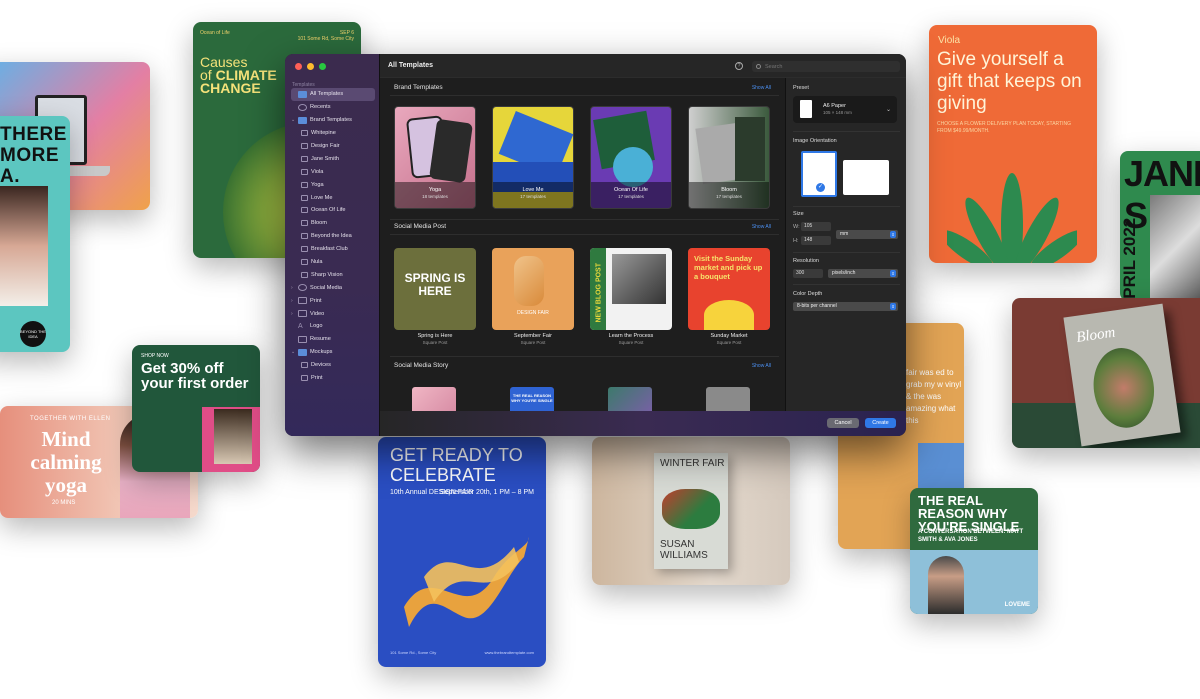 This screenshot has height=699, width=1200. I want to click on sidebar-item-resume: Resume, so click(333, 339).